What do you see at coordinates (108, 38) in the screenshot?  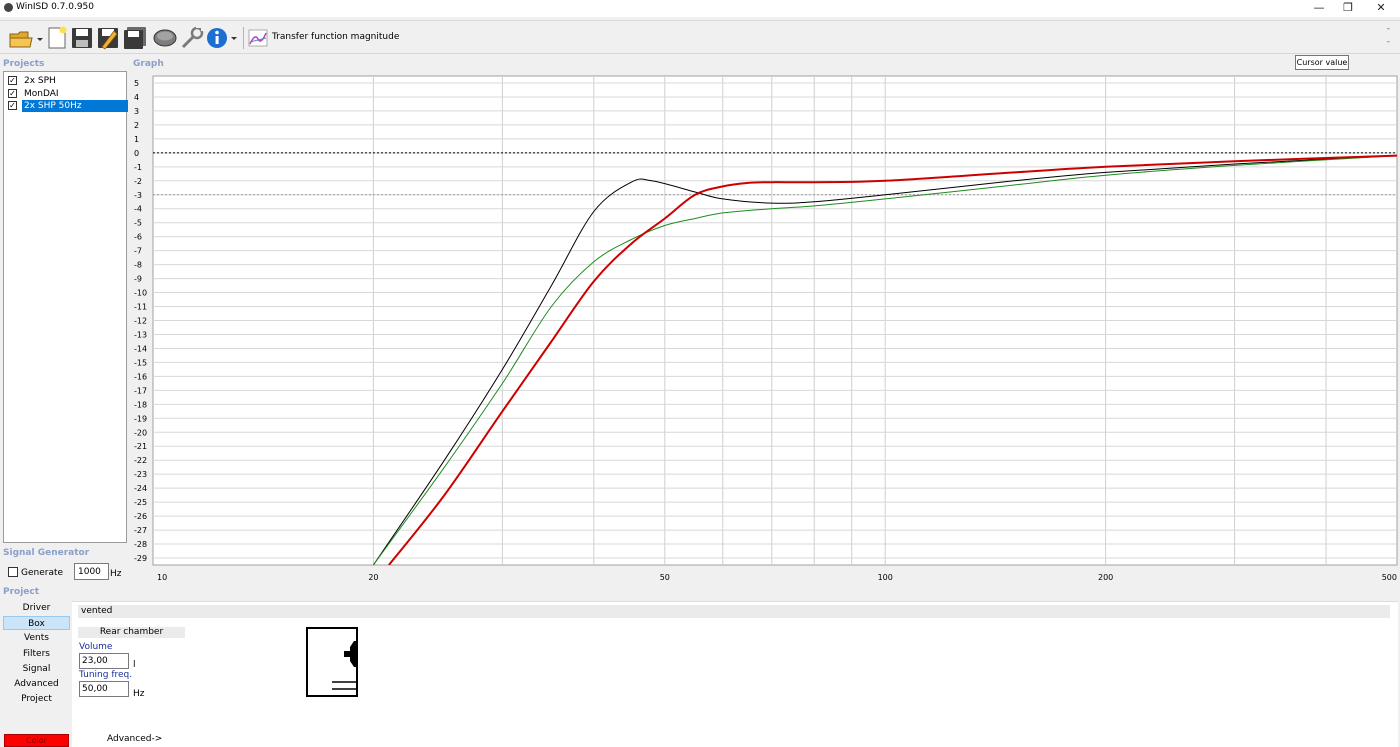 I see `save-as-icon` at bounding box center [108, 38].